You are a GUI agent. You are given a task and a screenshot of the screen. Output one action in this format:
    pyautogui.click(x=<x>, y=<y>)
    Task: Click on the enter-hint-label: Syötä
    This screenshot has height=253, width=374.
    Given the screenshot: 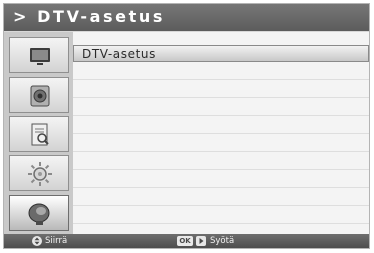 What is the action you would take?
    pyautogui.click(x=222, y=241)
    